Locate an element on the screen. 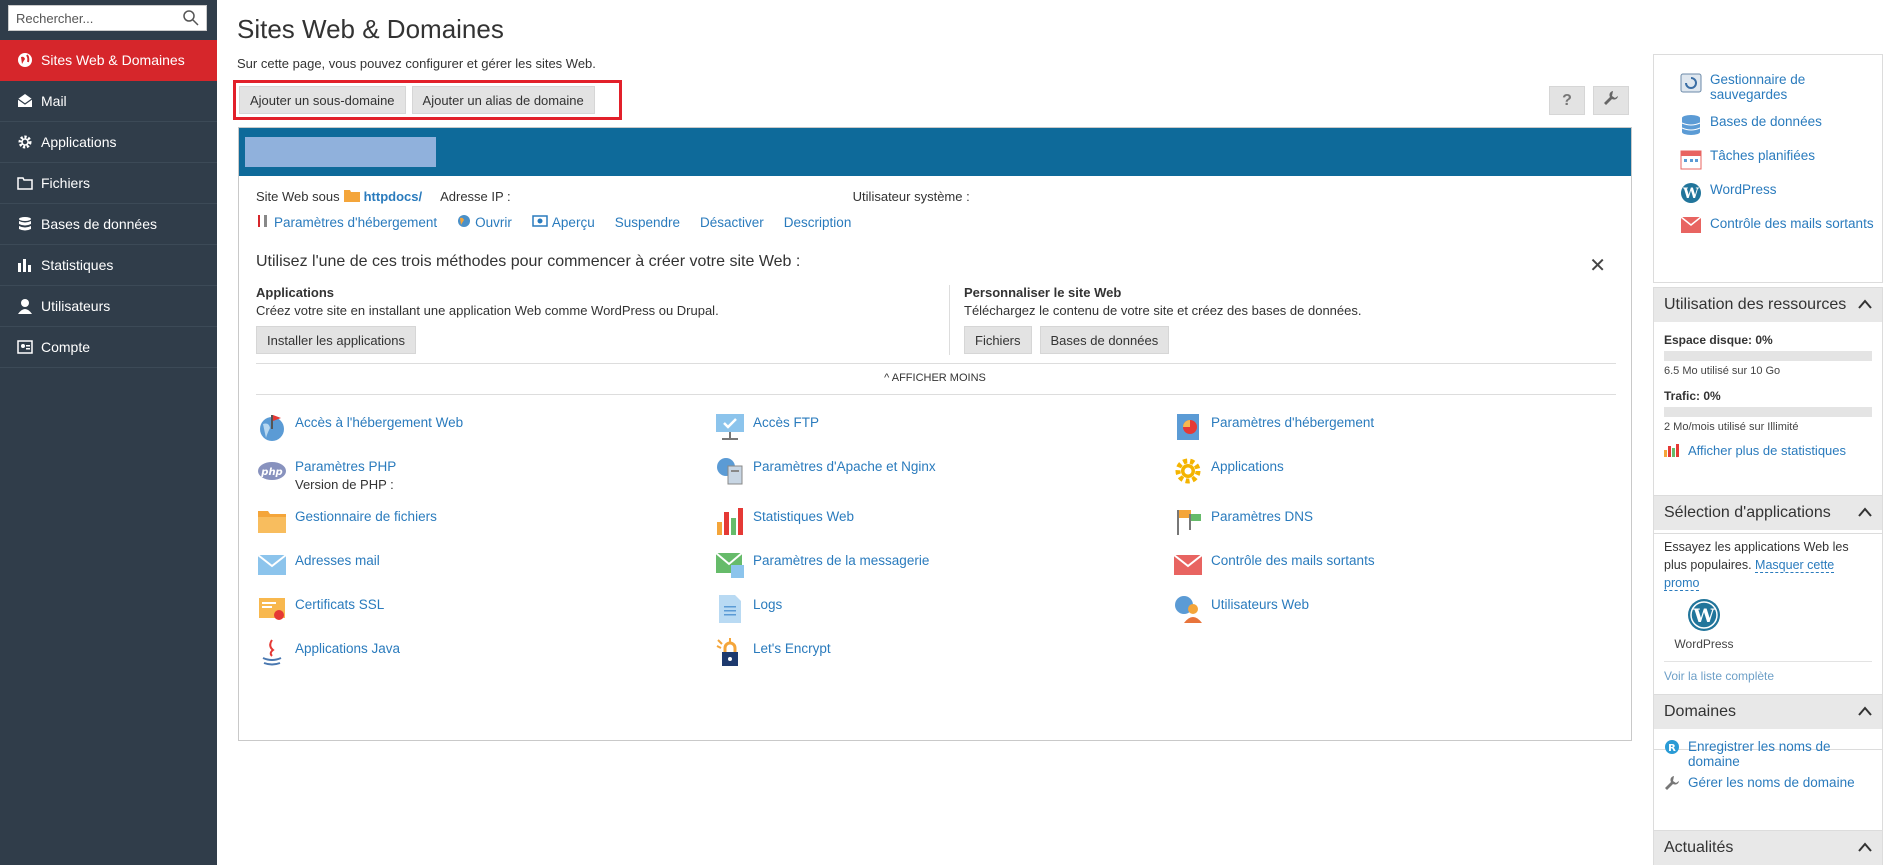 This screenshot has width=1891, height=865. tool-lets-encrypt: Let's Encrypt is located at coordinates (772, 653).